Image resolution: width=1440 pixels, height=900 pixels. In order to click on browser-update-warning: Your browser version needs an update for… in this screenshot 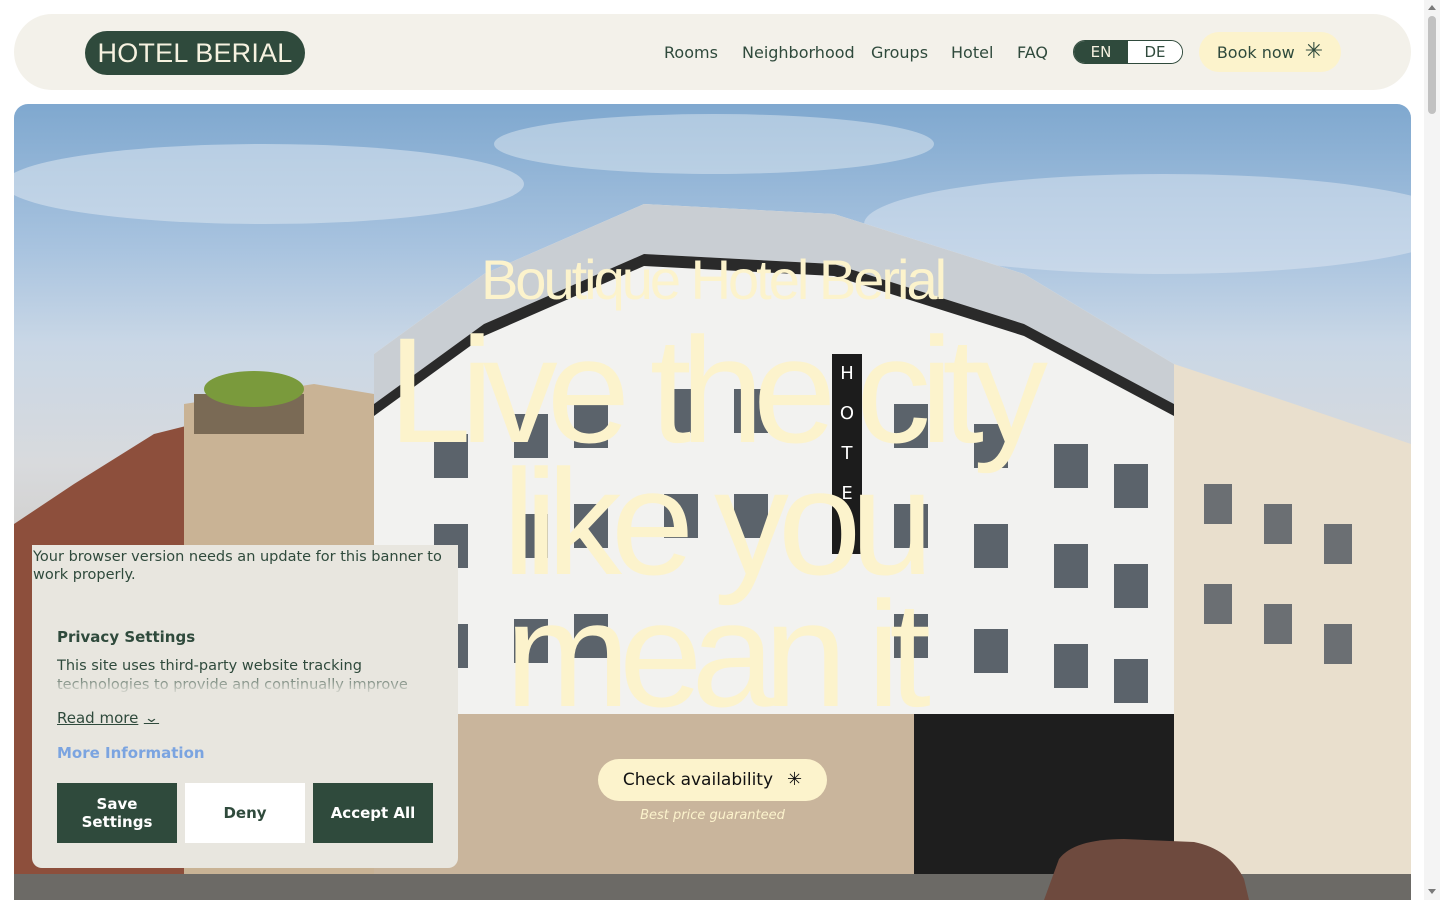, I will do `click(237, 566)`.